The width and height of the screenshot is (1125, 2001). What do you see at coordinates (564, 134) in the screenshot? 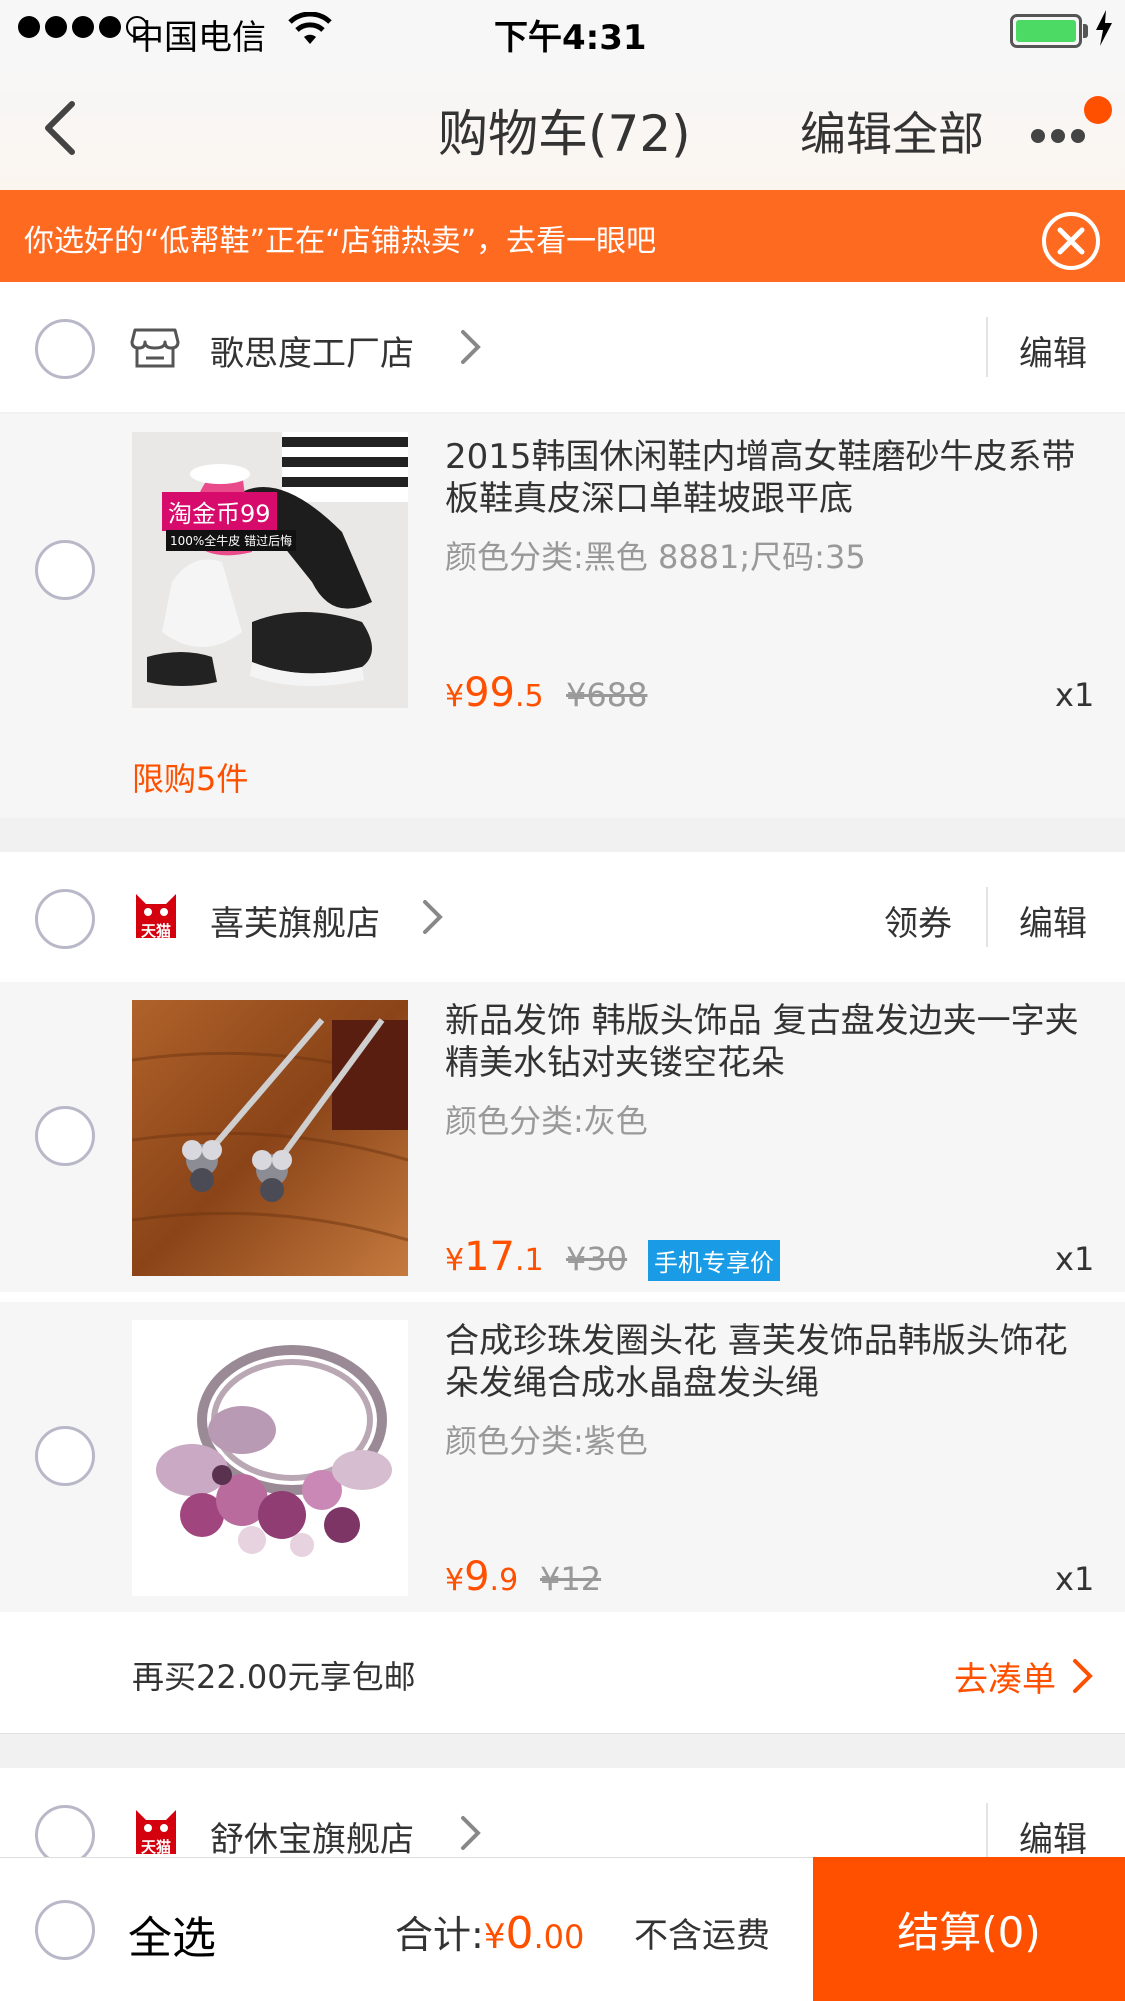
I see `page-title: 购物车(72)` at bounding box center [564, 134].